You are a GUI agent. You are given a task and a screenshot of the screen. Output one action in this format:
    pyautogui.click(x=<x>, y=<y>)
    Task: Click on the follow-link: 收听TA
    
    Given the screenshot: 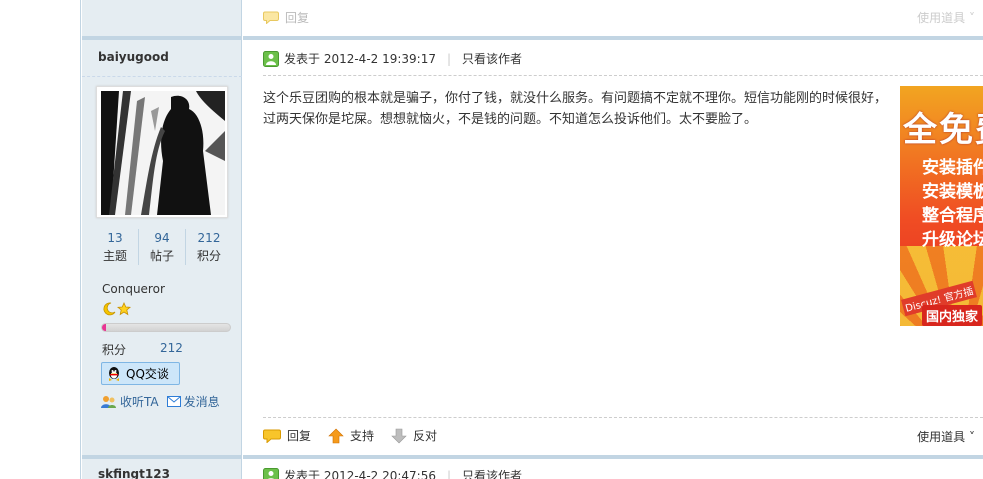 What is the action you would take?
    pyautogui.click(x=130, y=401)
    